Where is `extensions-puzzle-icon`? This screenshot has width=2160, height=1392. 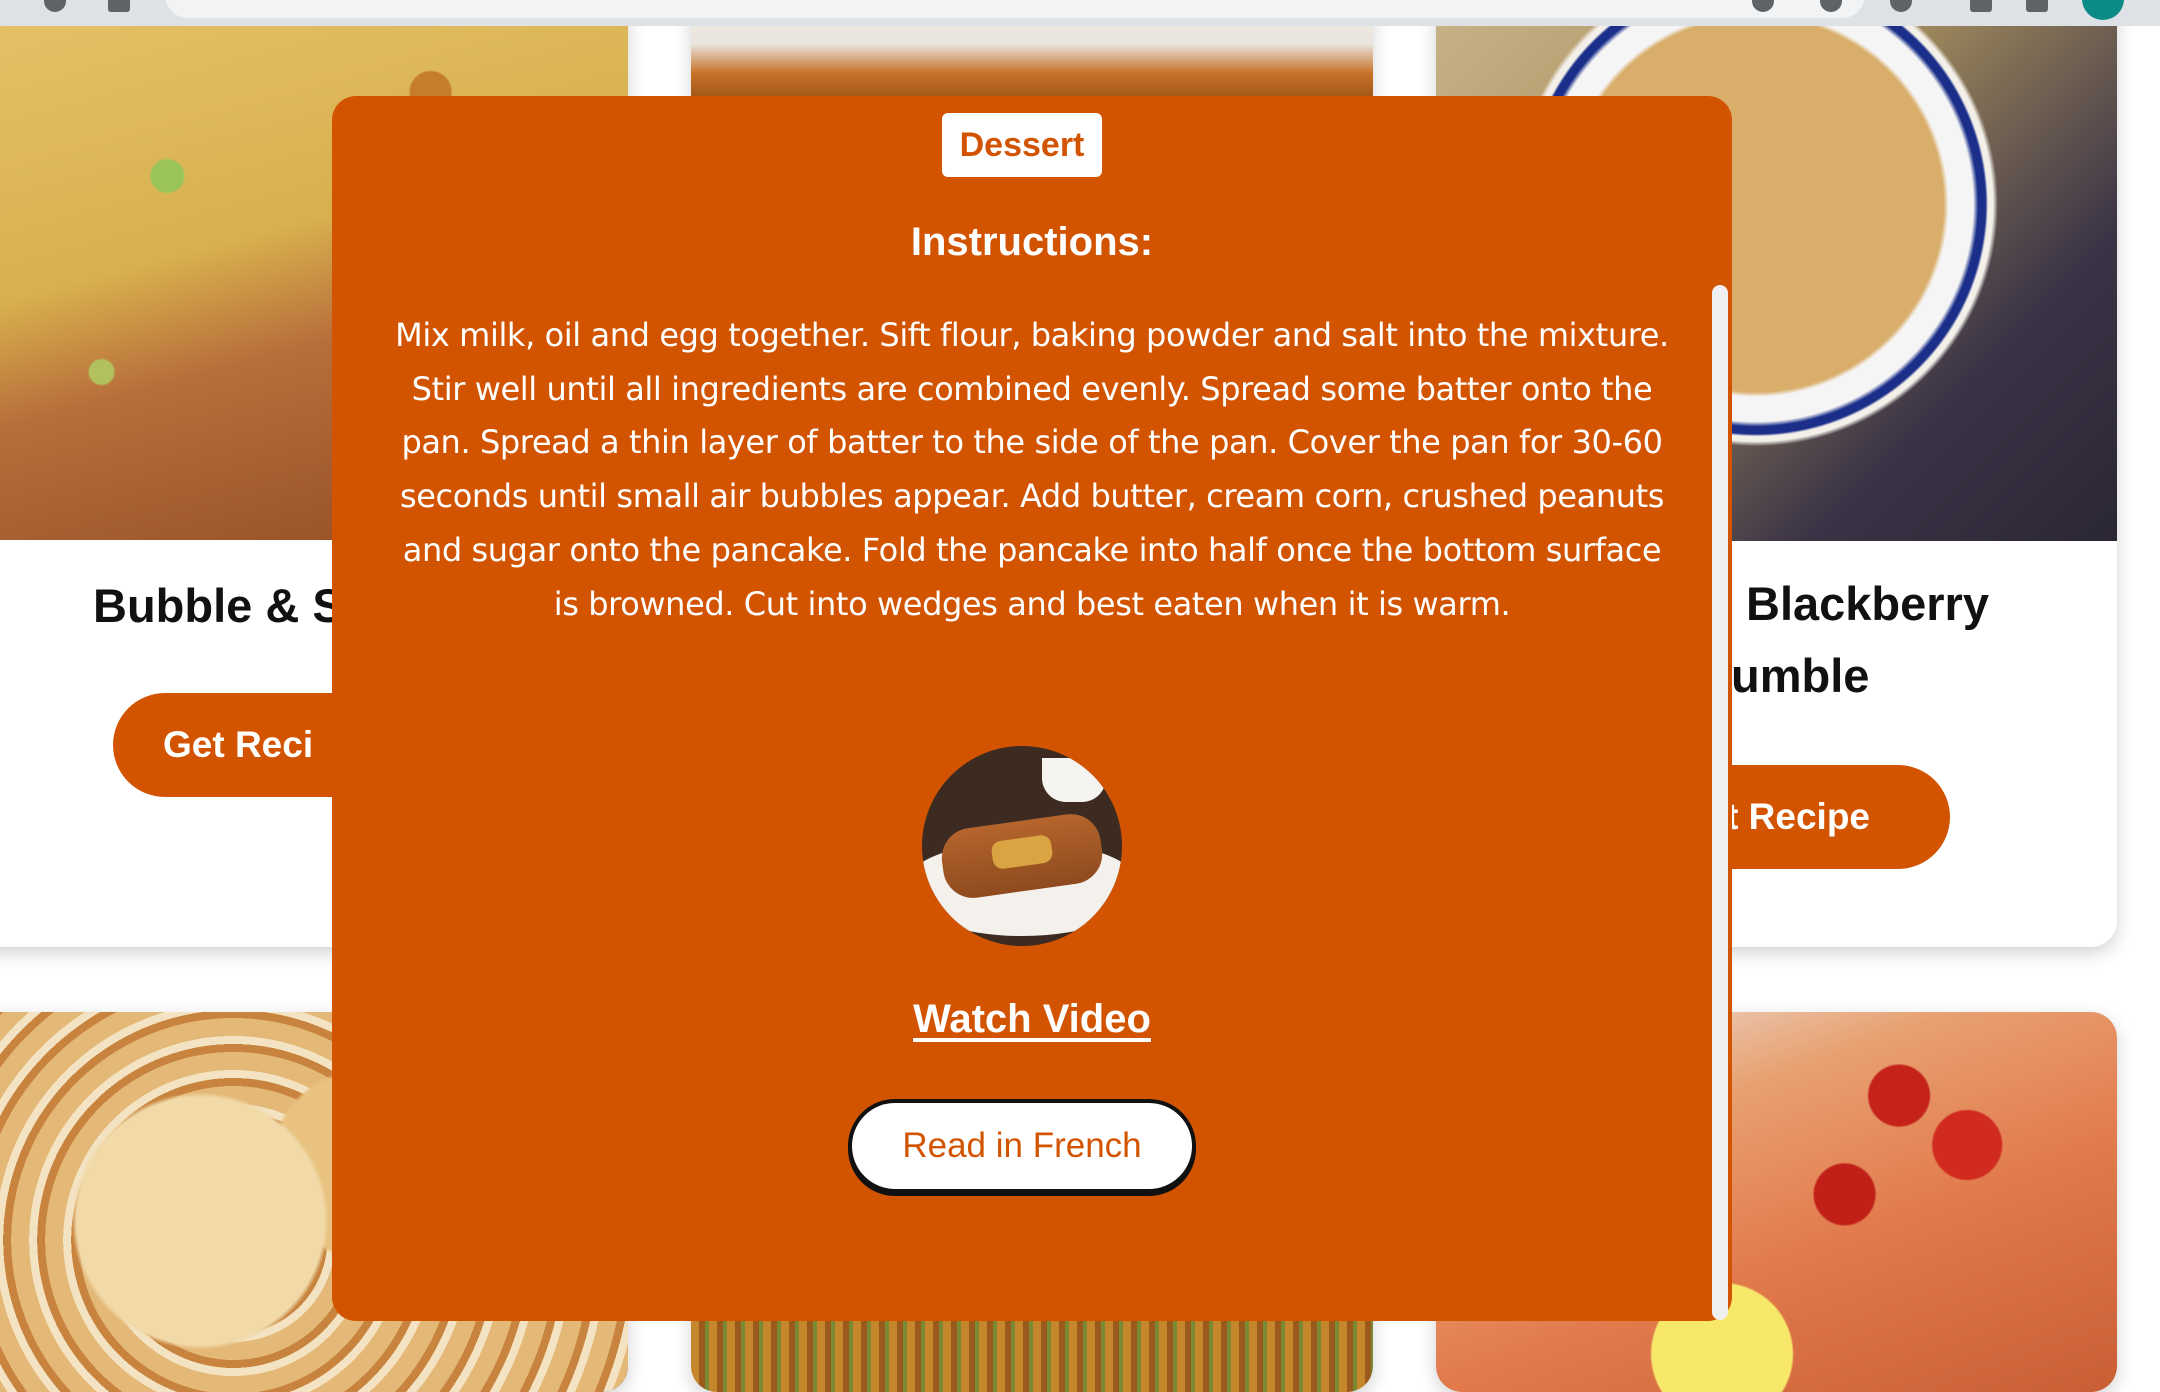
extensions-puzzle-icon is located at coordinates (1981, 6).